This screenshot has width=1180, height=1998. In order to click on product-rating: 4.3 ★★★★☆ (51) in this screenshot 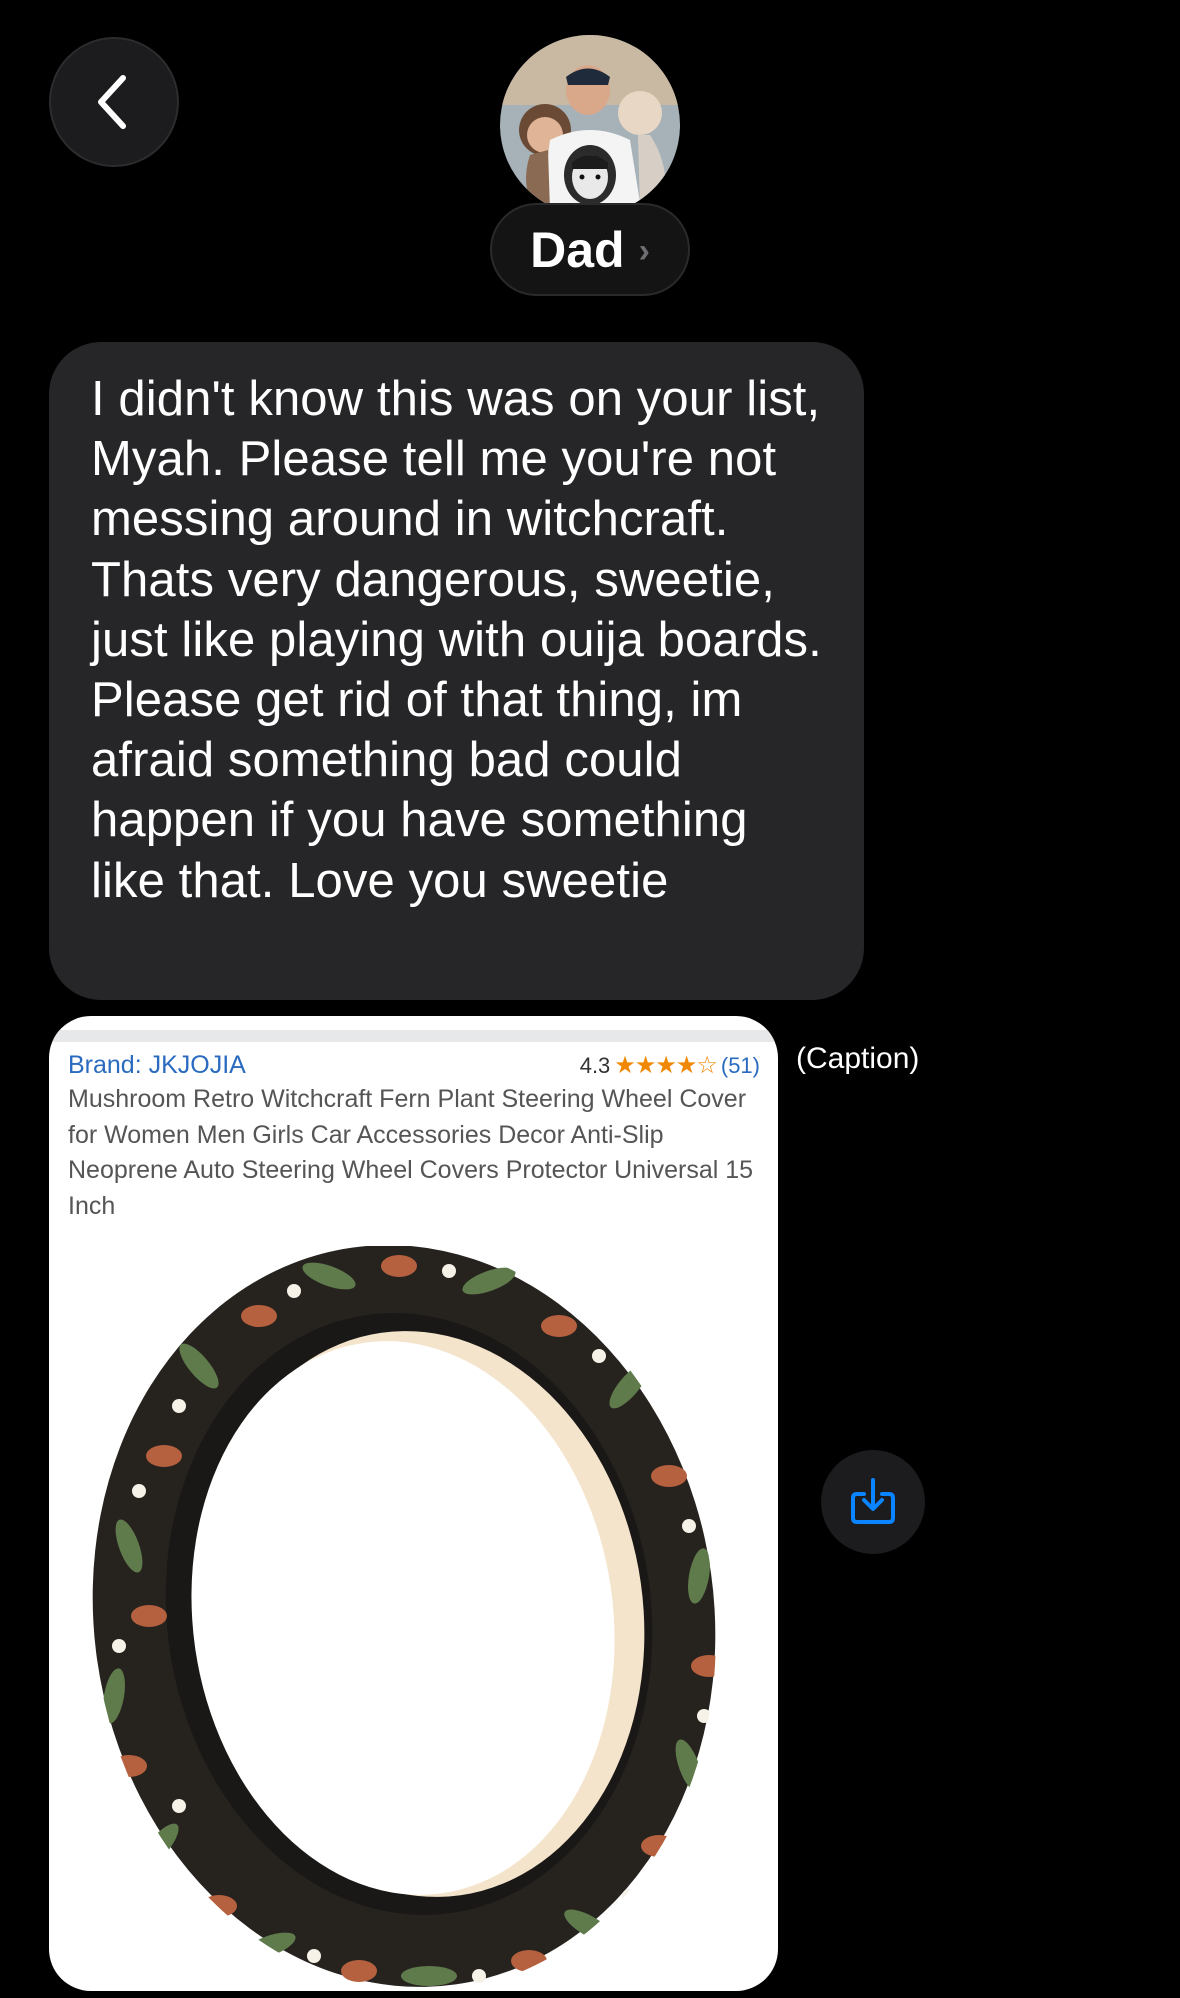, I will do `click(670, 1065)`.